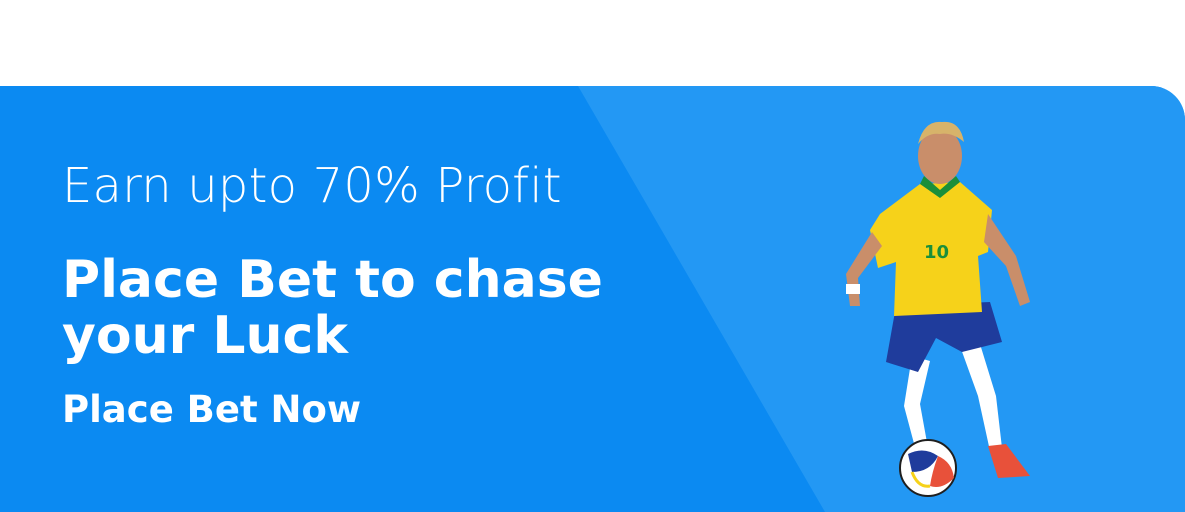 This screenshot has height=512, width=1185. I want to click on player-boot-front, so click(1009, 461).